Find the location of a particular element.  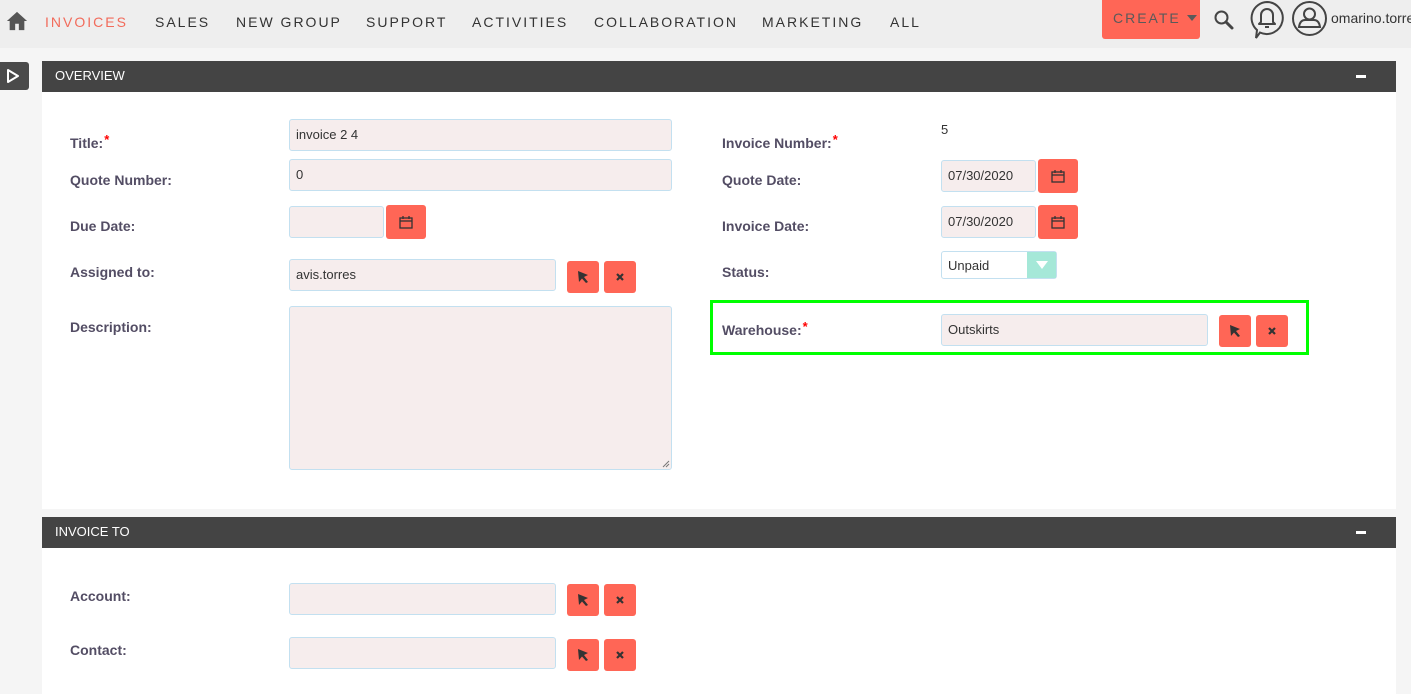

account-clear-button is located at coordinates (620, 600).